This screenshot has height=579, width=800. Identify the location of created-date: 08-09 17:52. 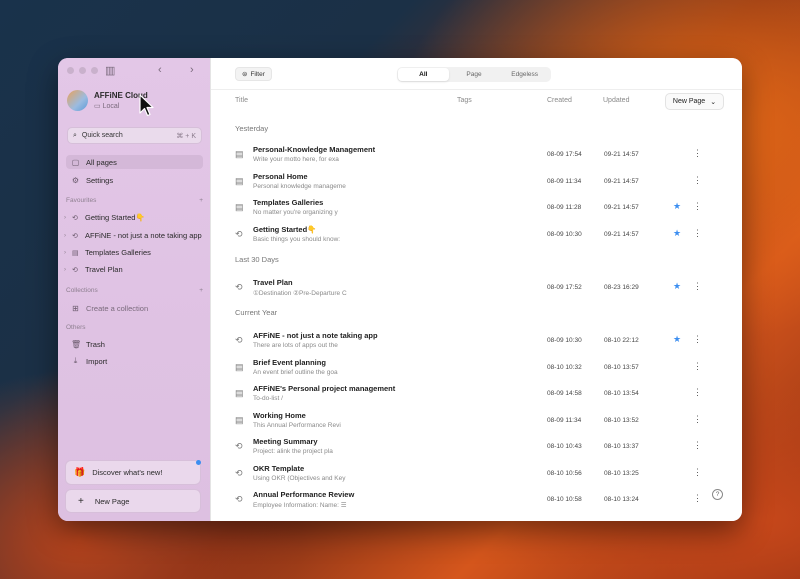
(564, 287).